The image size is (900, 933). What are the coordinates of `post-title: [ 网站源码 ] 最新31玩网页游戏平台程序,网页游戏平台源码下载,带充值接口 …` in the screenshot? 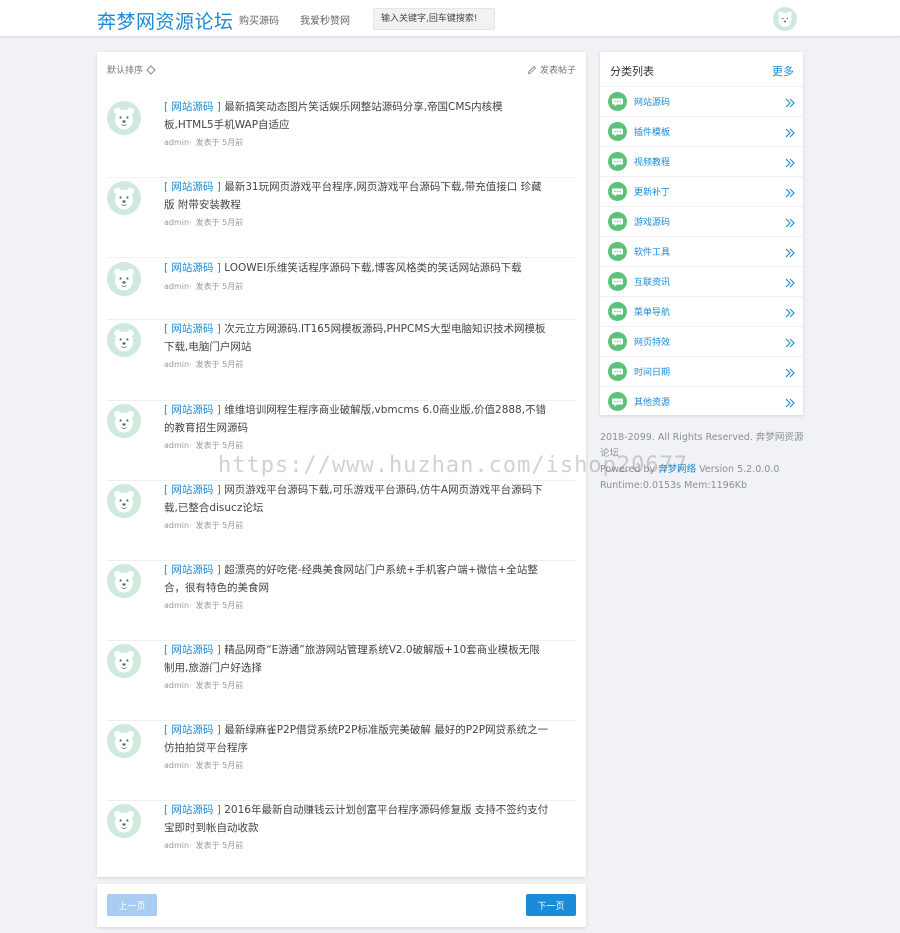 It's located at (356, 196).